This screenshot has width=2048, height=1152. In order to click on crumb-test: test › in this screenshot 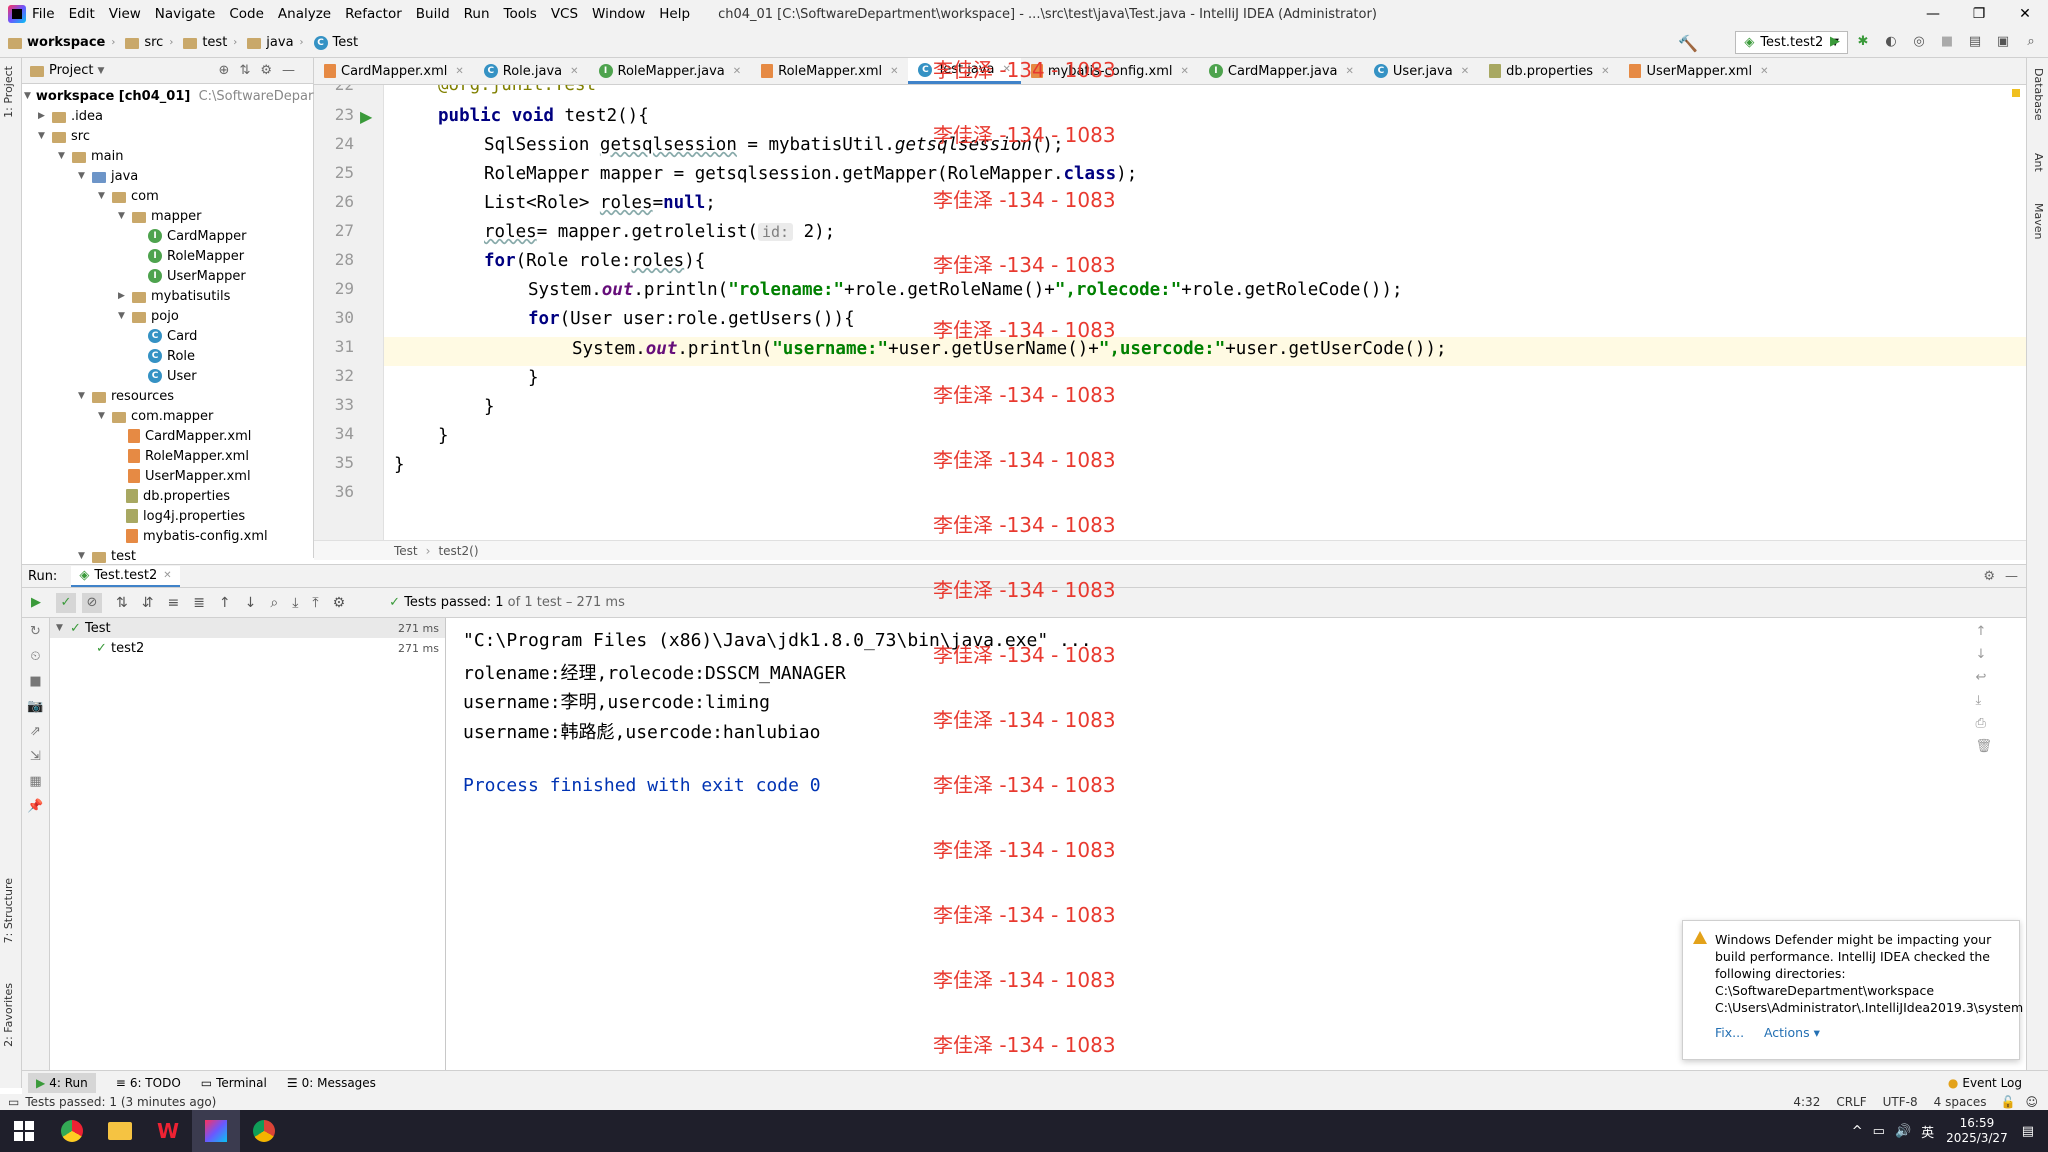, I will do `click(213, 42)`.